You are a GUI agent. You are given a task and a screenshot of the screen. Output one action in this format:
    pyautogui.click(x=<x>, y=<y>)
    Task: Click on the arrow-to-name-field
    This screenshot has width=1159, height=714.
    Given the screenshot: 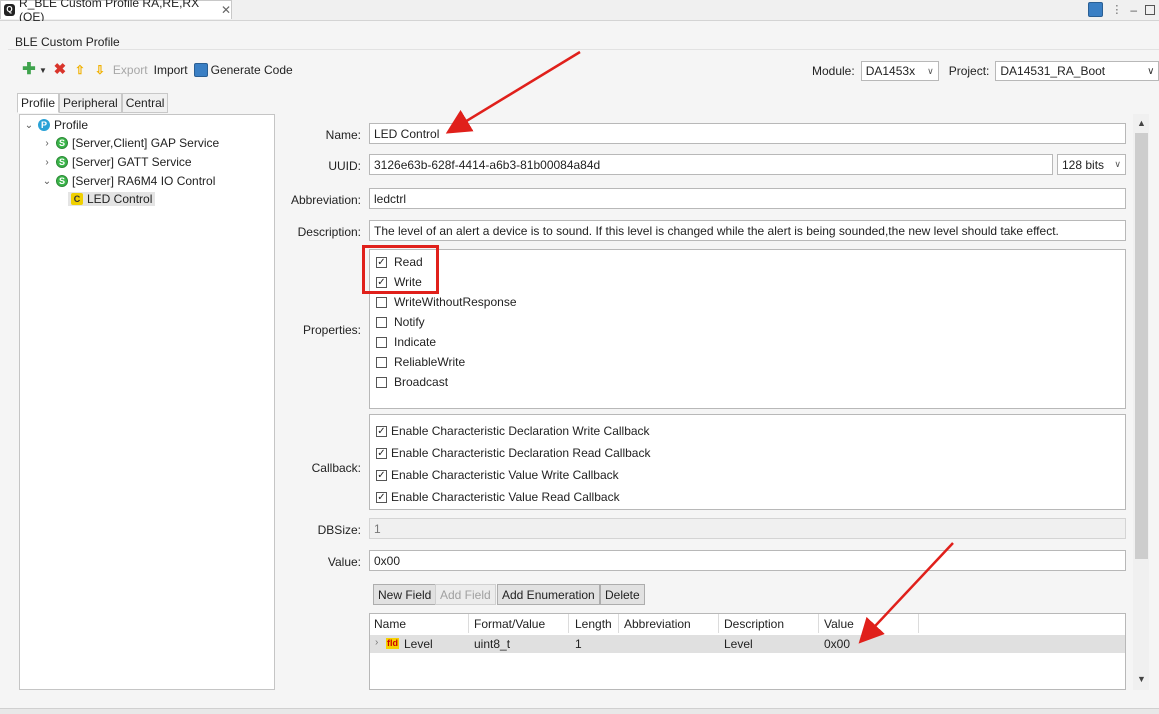 What is the action you would take?
    pyautogui.click(x=513, y=92)
    